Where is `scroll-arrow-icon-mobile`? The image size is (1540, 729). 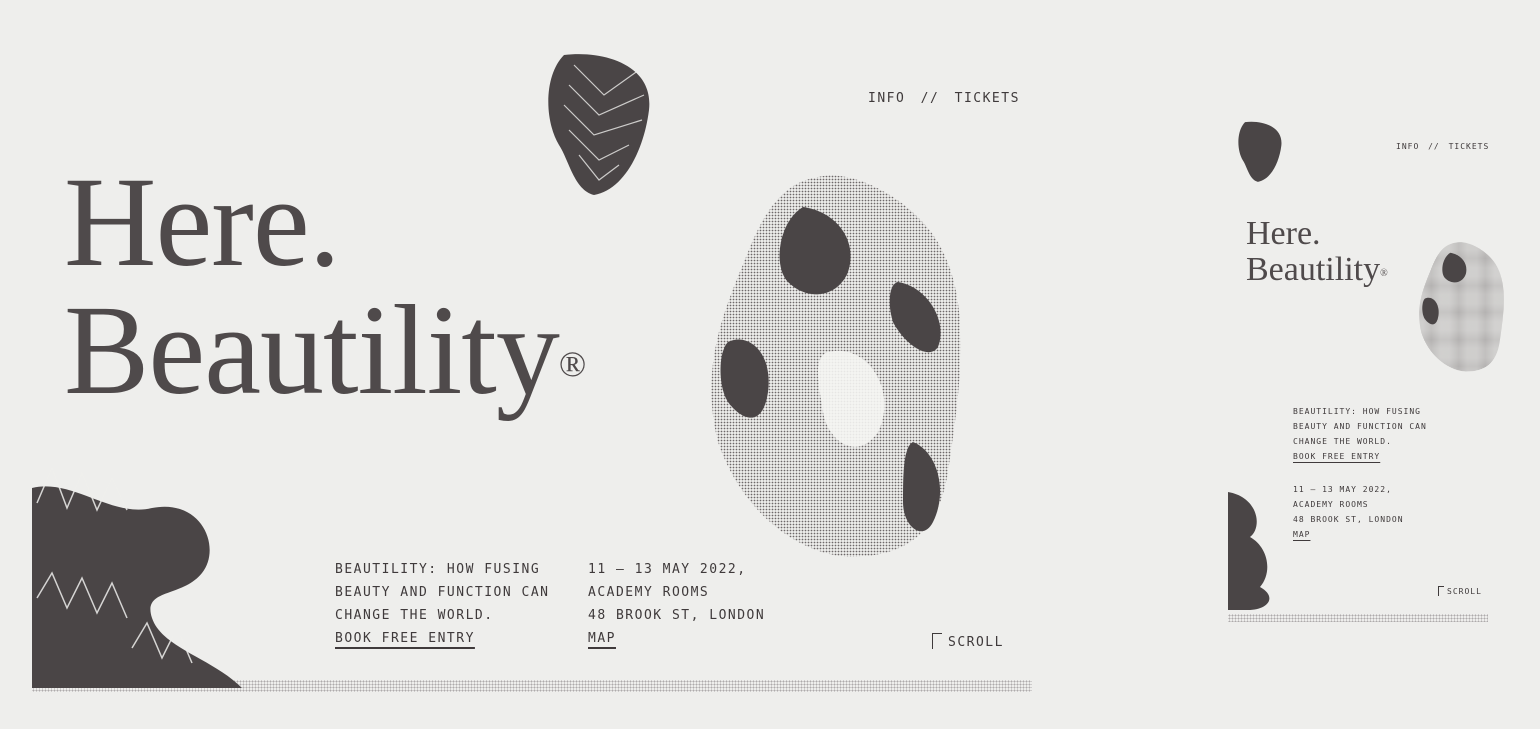 scroll-arrow-icon-mobile is located at coordinates (1441, 591).